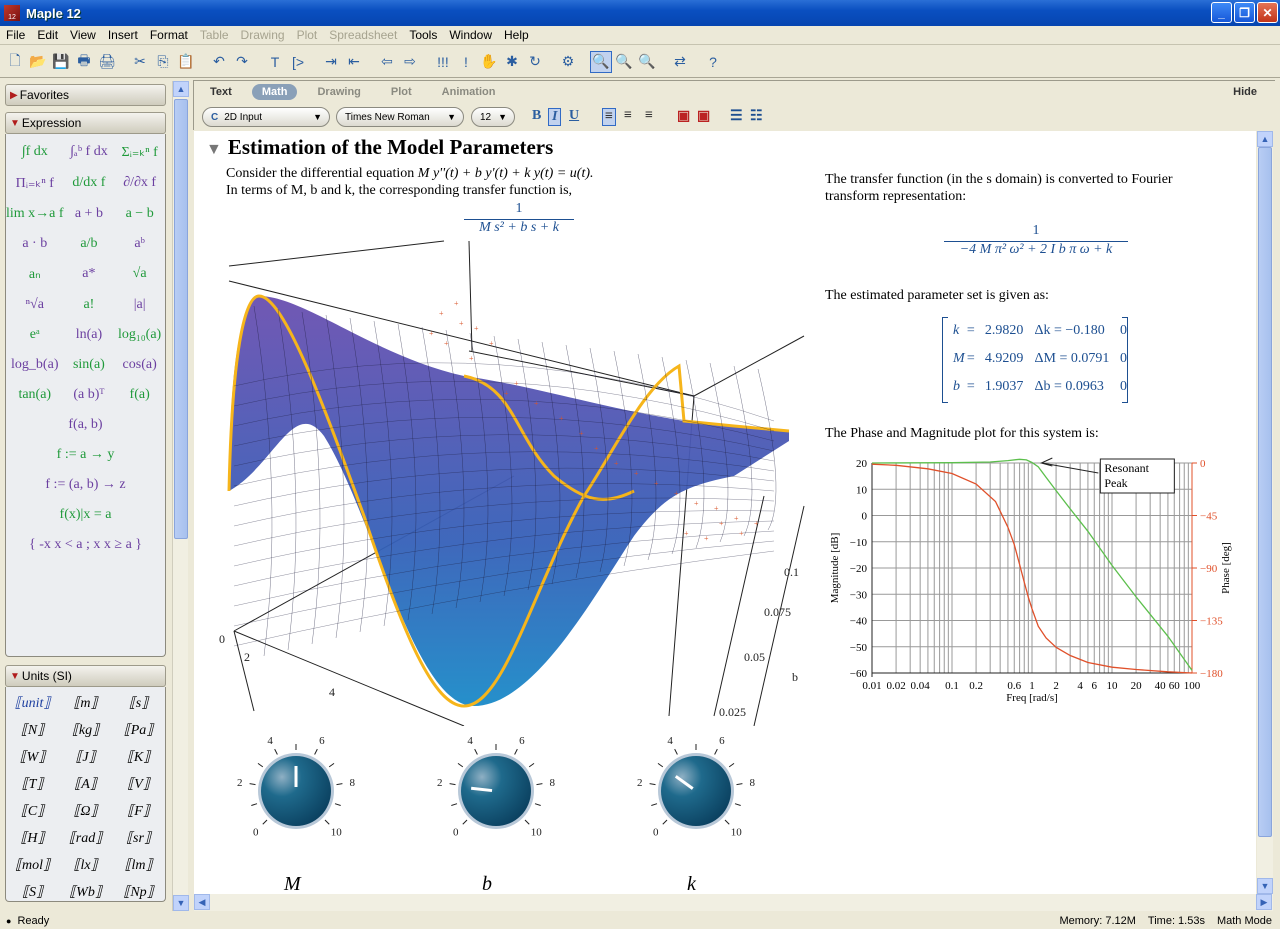 The width and height of the screenshot is (1280, 929). Describe the element at coordinates (1265, 886) in the screenshot. I see `scroll-down-button: ▼` at that location.